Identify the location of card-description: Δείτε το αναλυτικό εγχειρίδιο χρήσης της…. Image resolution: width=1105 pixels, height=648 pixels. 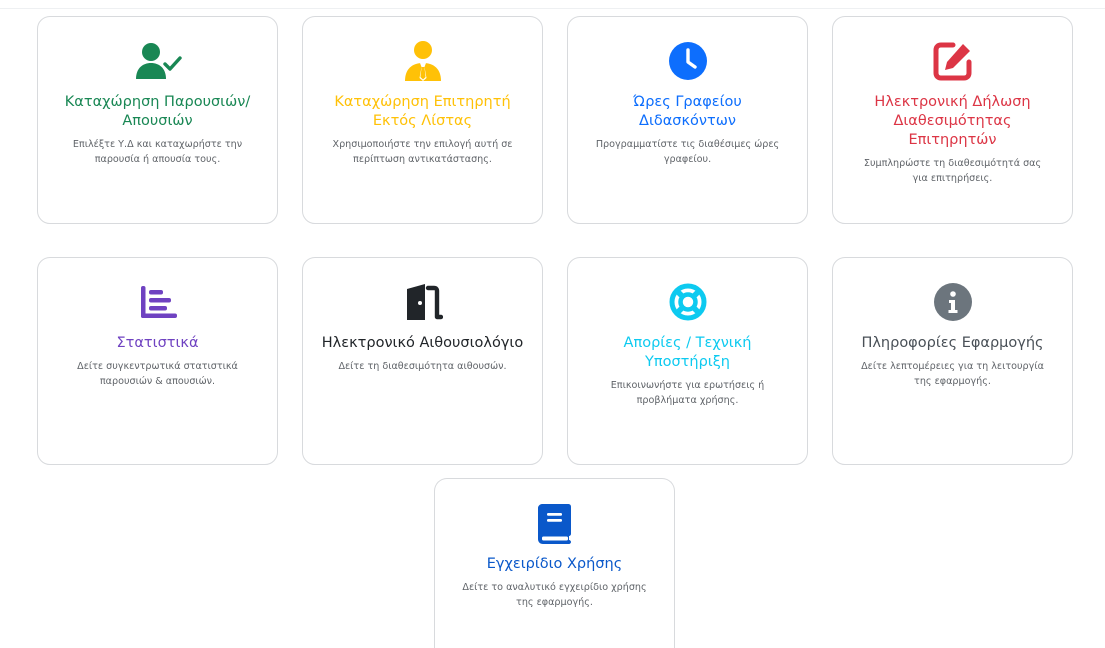
(554, 595).